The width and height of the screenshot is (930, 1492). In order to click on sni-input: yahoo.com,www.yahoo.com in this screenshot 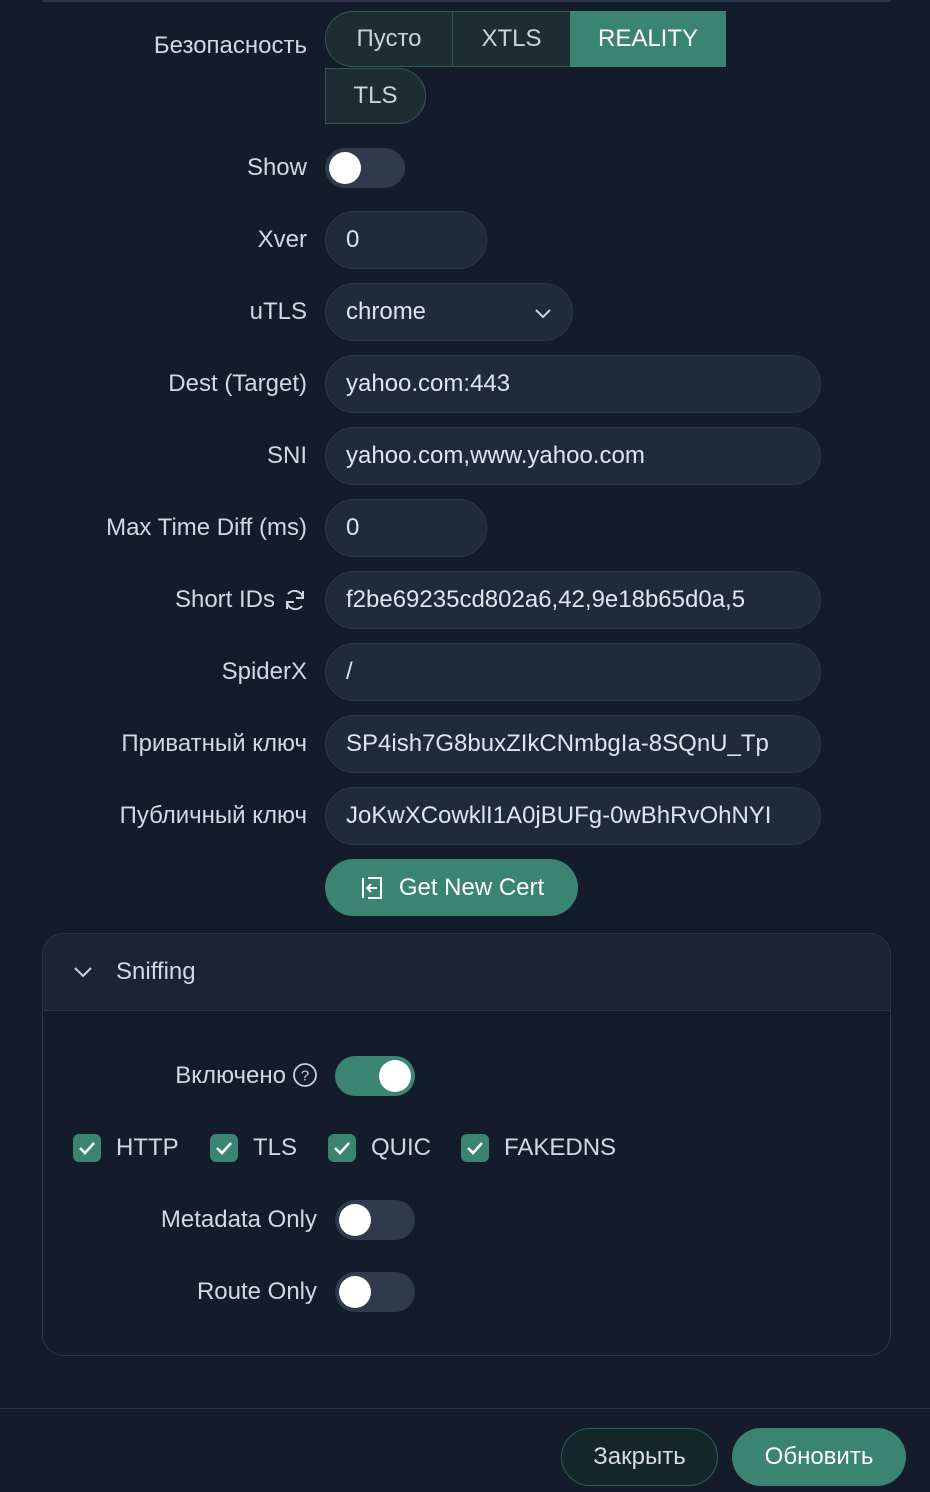, I will do `click(573, 456)`.